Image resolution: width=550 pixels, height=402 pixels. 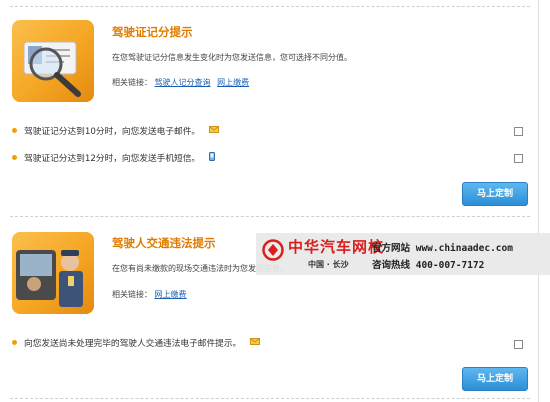 What do you see at coordinates (212, 157) in the screenshot?
I see `phone-icon` at bounding box center [212, 157].